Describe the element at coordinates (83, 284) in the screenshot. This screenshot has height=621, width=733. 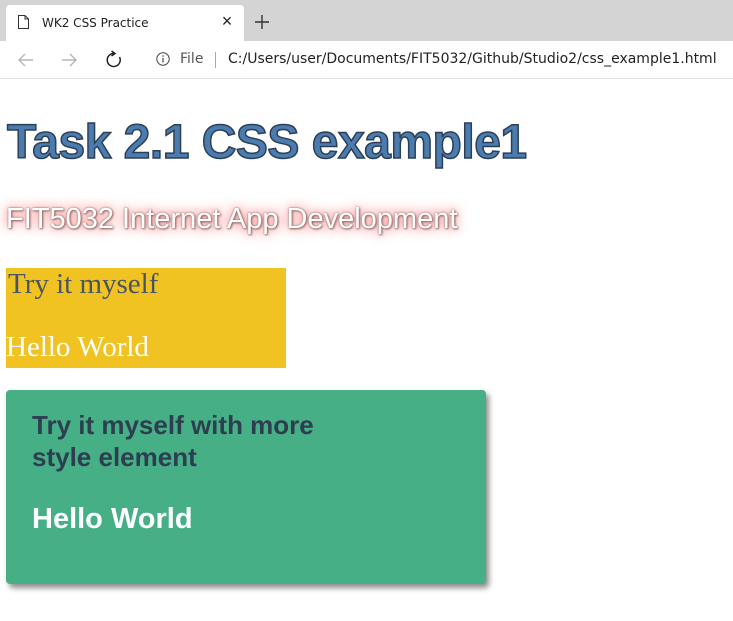
I see `yellow-box-title: Try it myself` at that location.